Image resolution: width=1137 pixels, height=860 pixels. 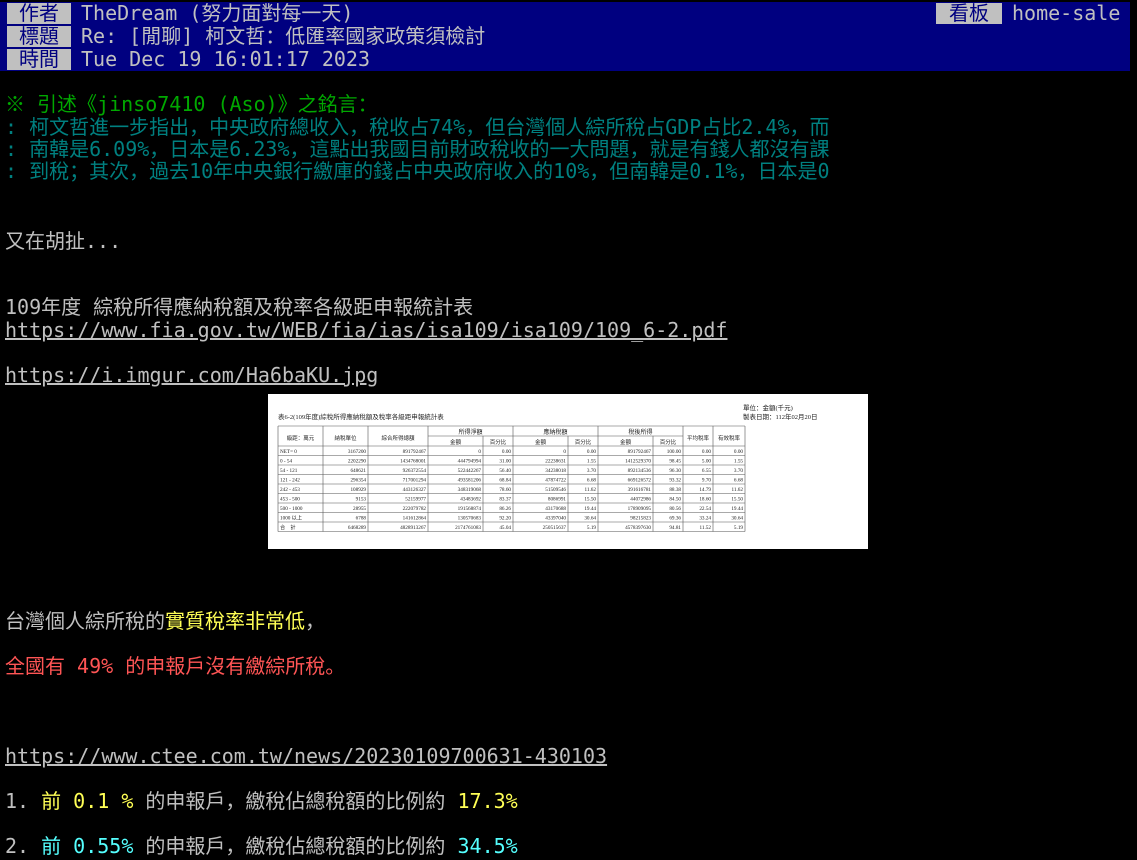 What do you see at coordinates (638, 528) in the screenshot?
I see `preview-cell: 4578397630` at bounding box center [638, 528].